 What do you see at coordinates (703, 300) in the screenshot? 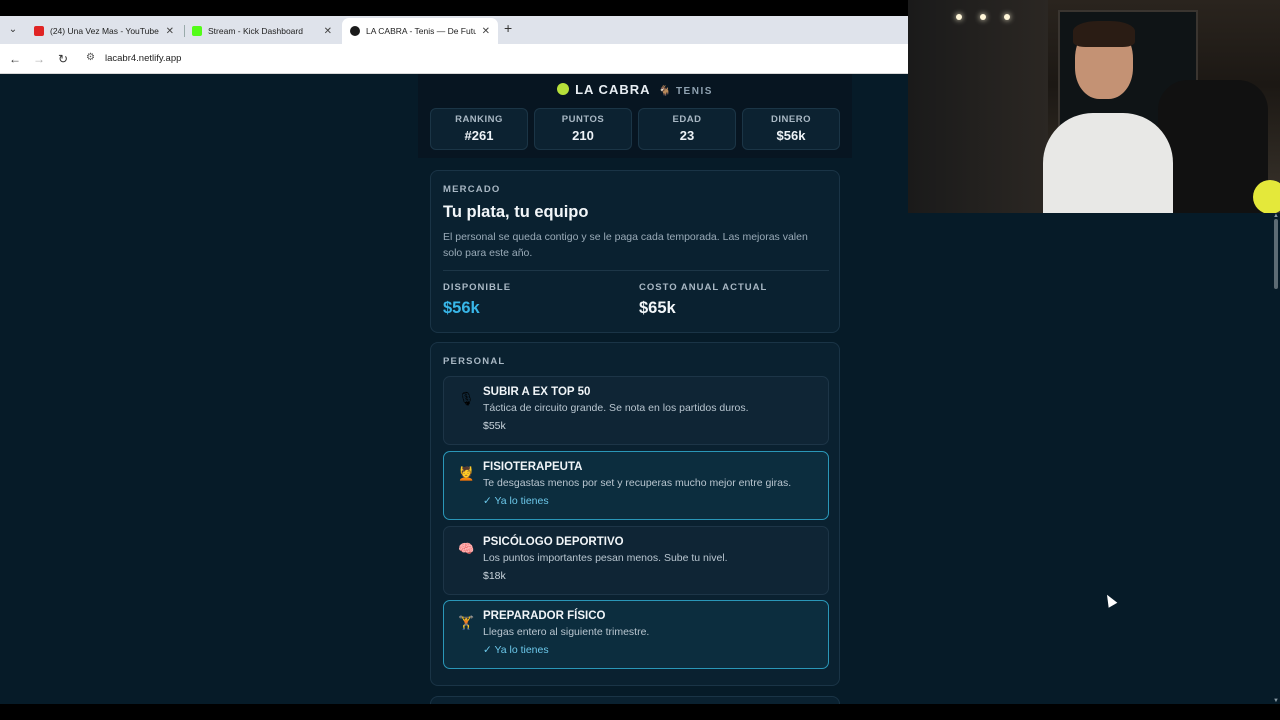
I see `annual-cost-block: COSTO ANUAL ACTUAL $65k` at bounding box center [703, 300].